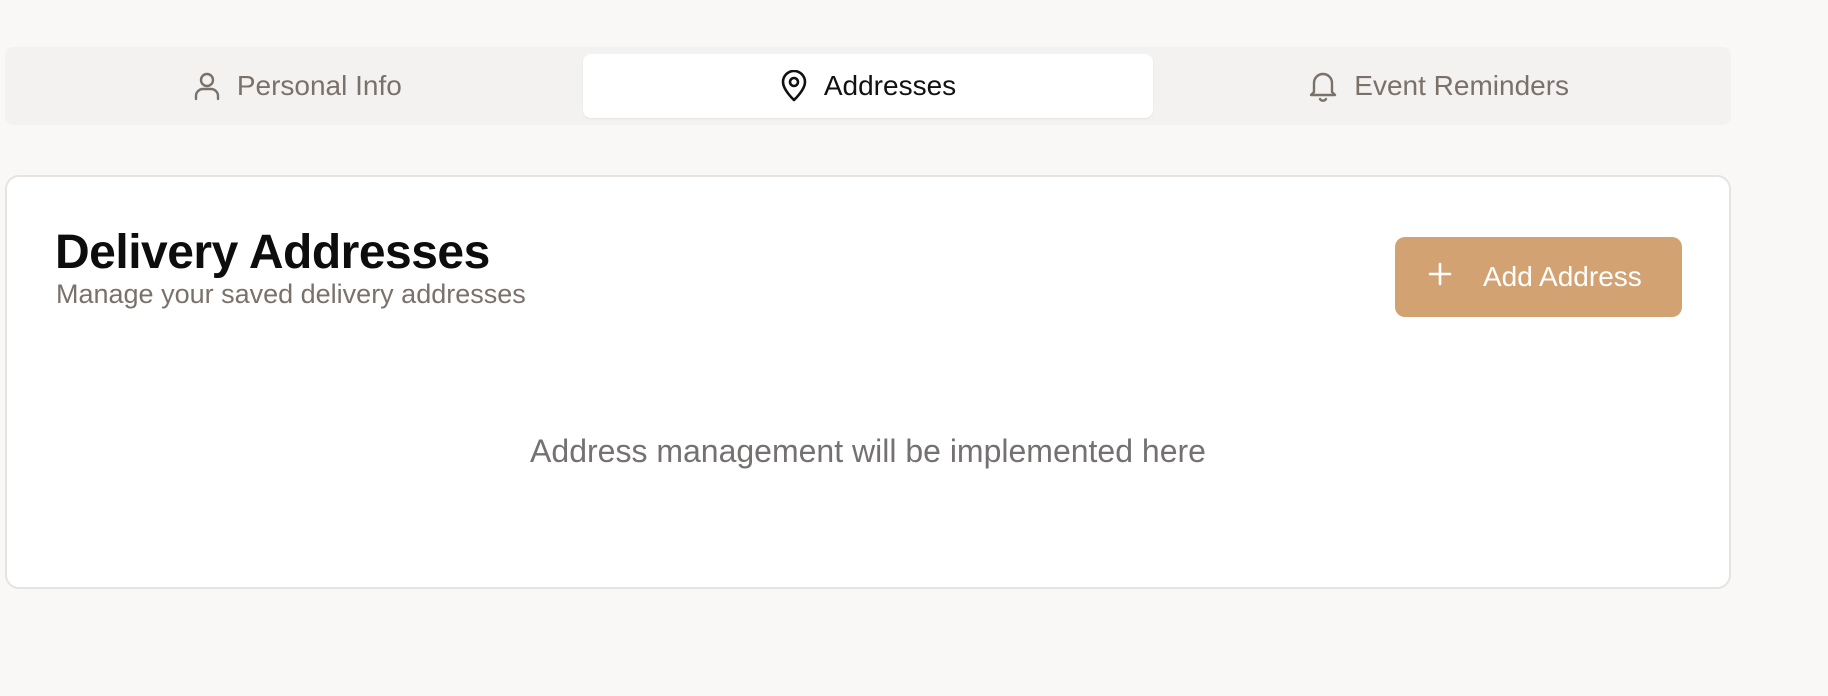 The width and height of the screenshot is (1828, 696). I want to click on card-subtitle: Manage your saved delivery addresses, so click(291, 294).